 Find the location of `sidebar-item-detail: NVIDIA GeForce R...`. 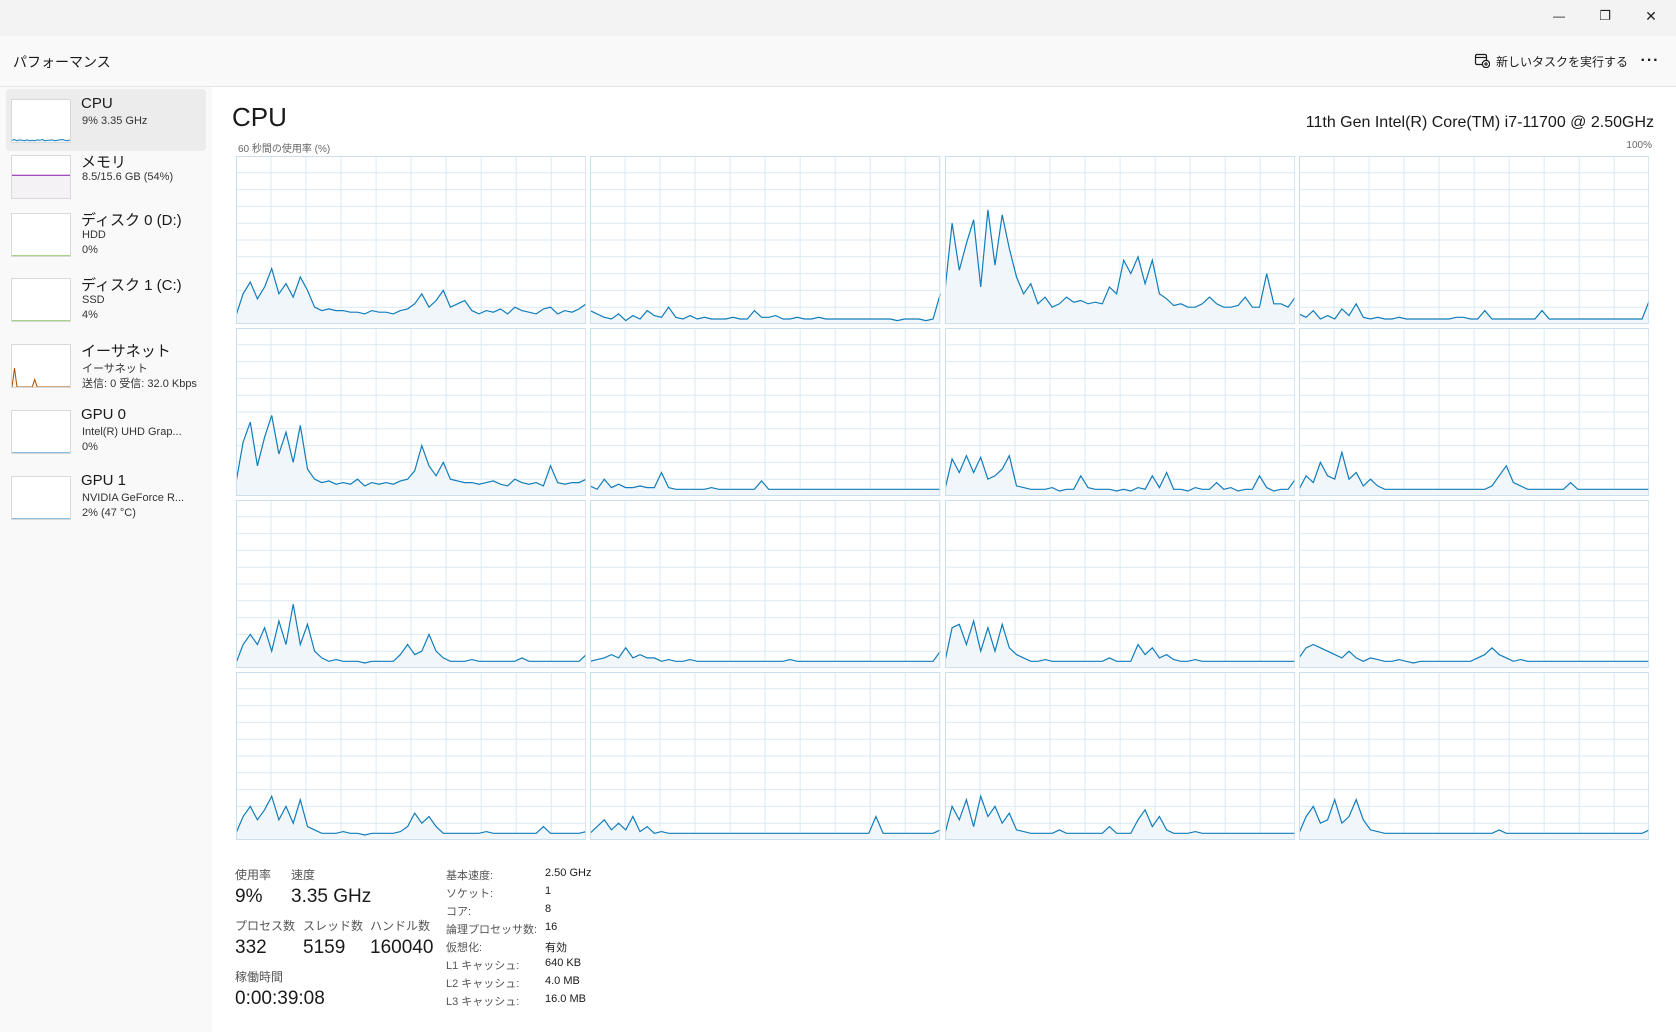

sidebar-item-detail: NVIDIA GeForce R... is located at coordinates (133, 498).